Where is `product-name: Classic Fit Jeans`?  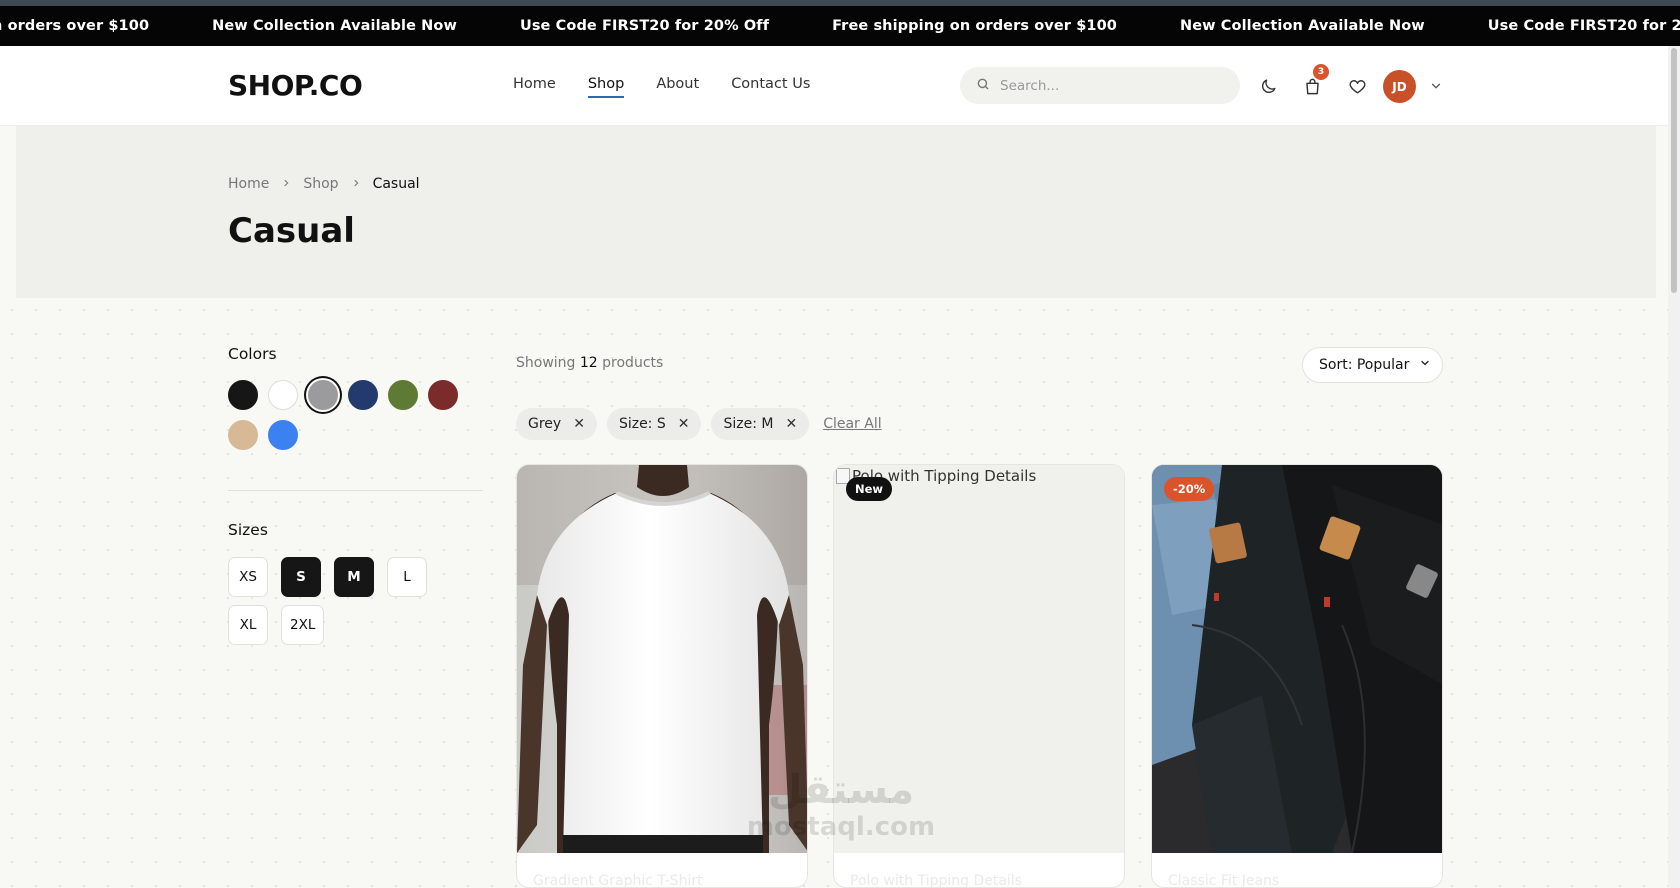
product-name: Classic Fit Jeans is located at coordinates (1223, 880).